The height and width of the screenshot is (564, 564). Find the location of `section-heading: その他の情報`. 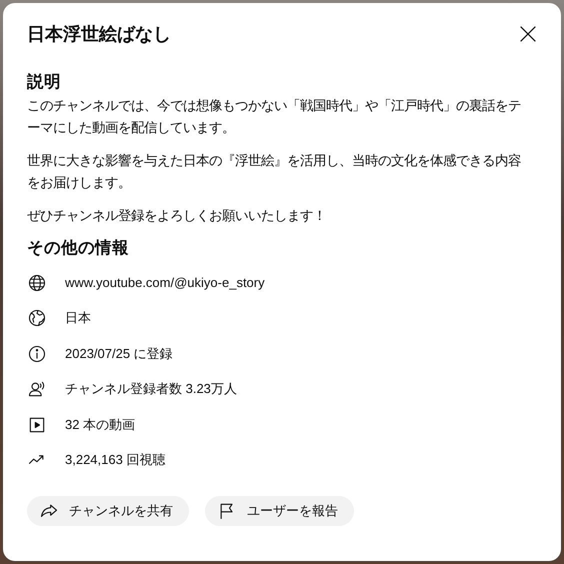

section-heading: その他の情報 is located at coordinates (78, 248).